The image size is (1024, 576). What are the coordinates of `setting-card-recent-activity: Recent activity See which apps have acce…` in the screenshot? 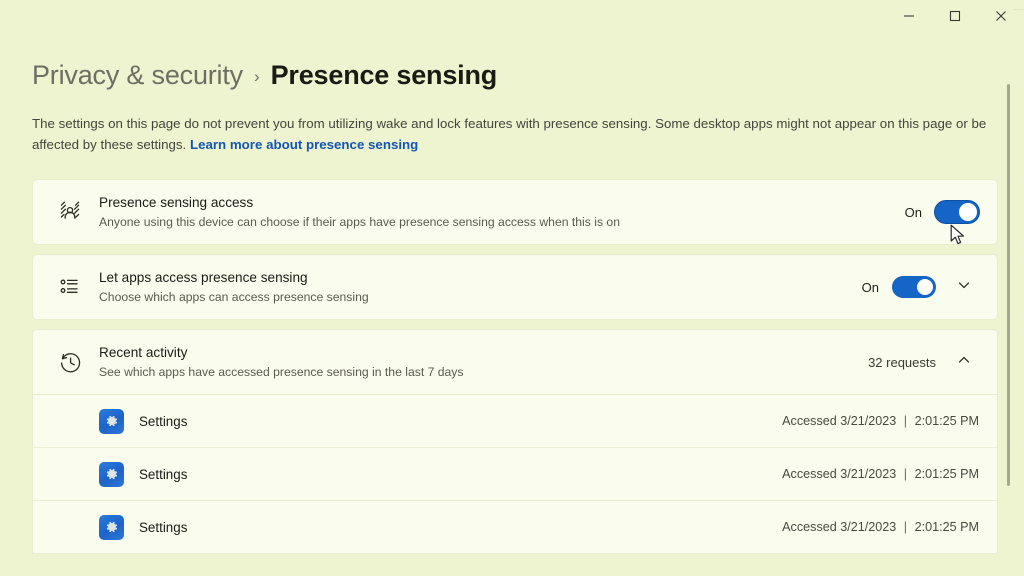 It's located at (515, 362).